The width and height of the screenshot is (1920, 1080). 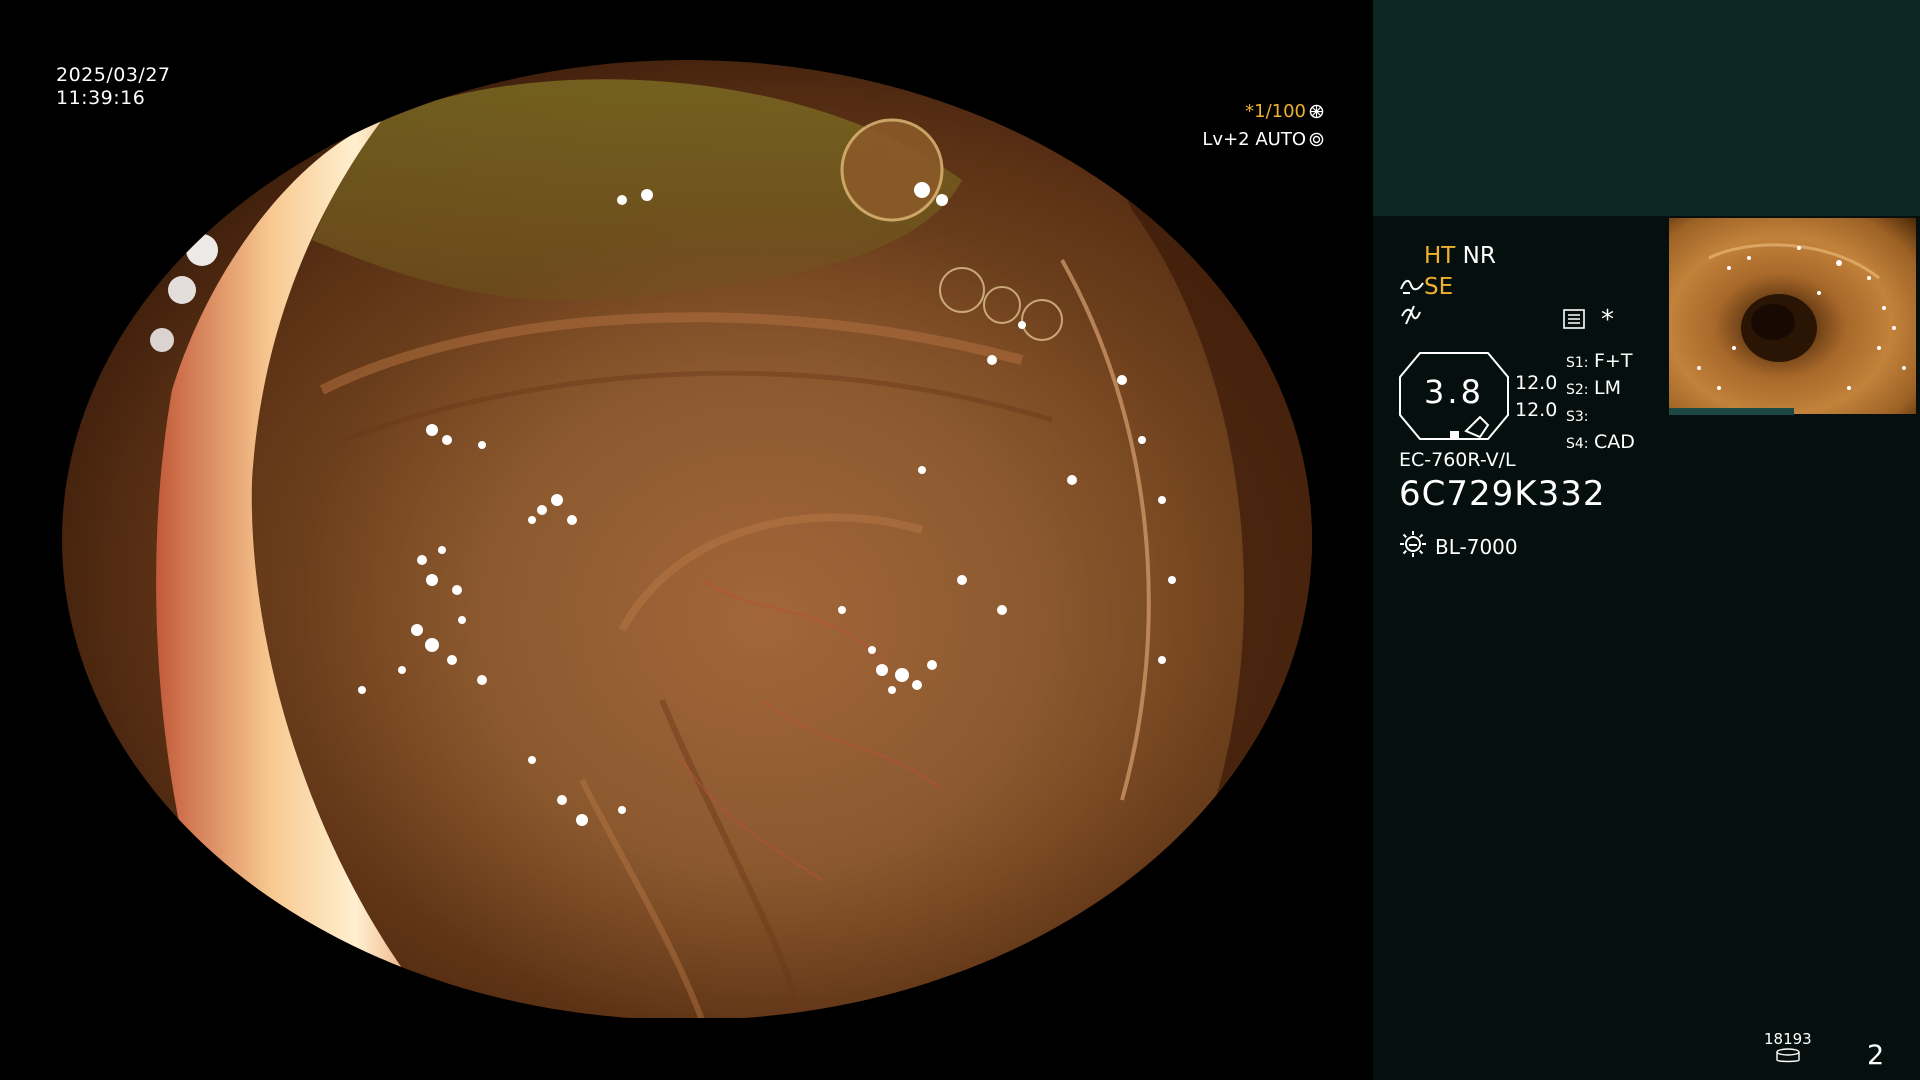 What do you see at coordinates (1440, 256) in the screenshot?
I see `mode-ht: HT` at bounding box center [1440, 256].